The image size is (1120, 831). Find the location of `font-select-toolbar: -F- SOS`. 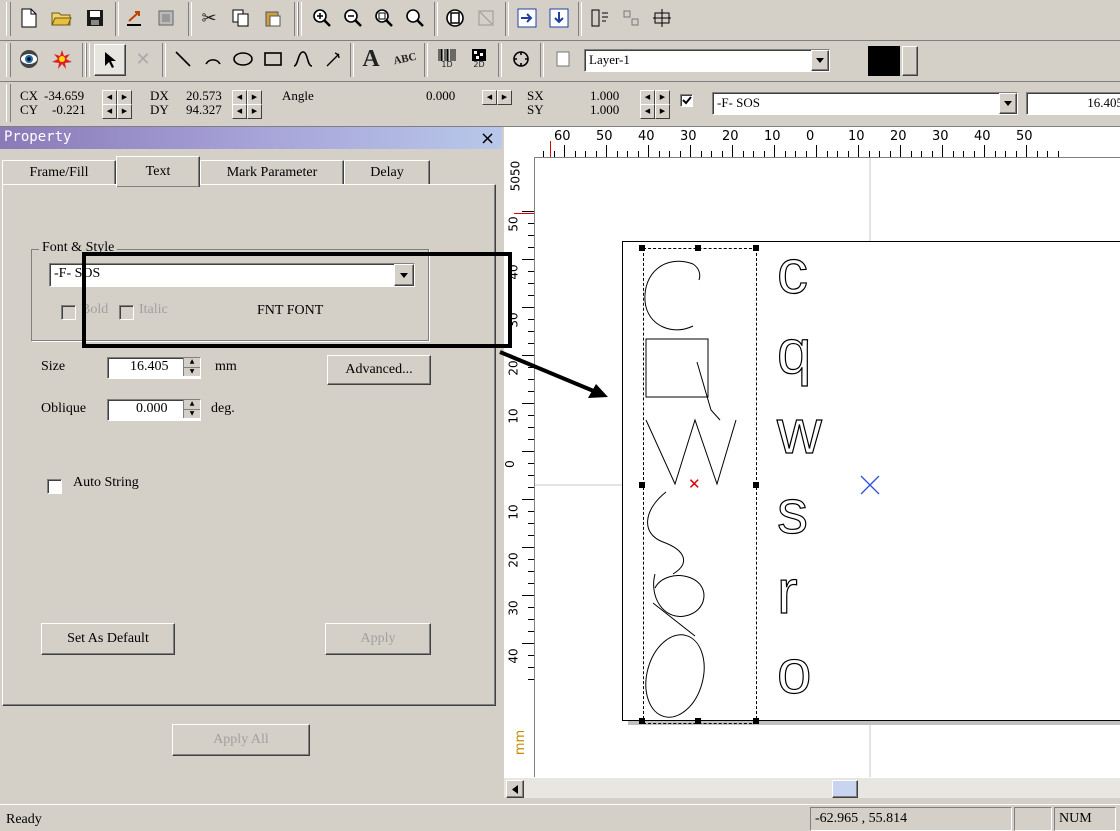

font-select-toolbar: -F- SOS is located at coordinates (865, 103).